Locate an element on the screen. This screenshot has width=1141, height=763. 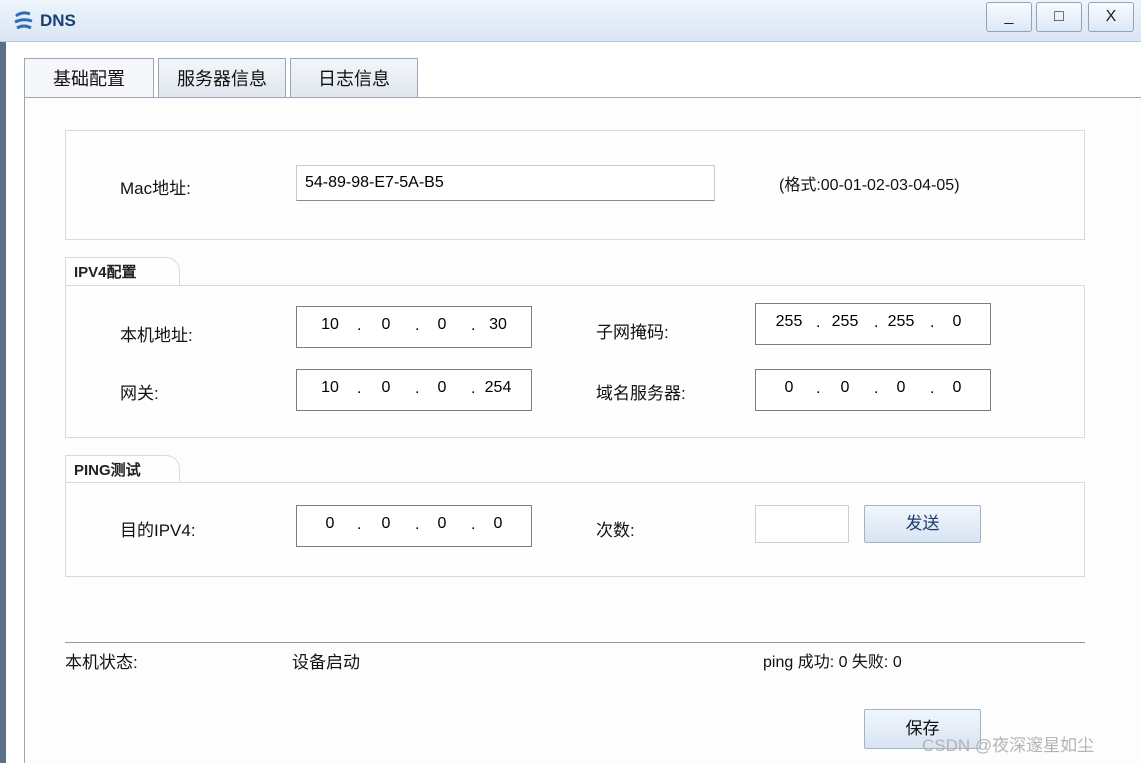
ping-count-label: 次数: is located at coordinates (615, 530).